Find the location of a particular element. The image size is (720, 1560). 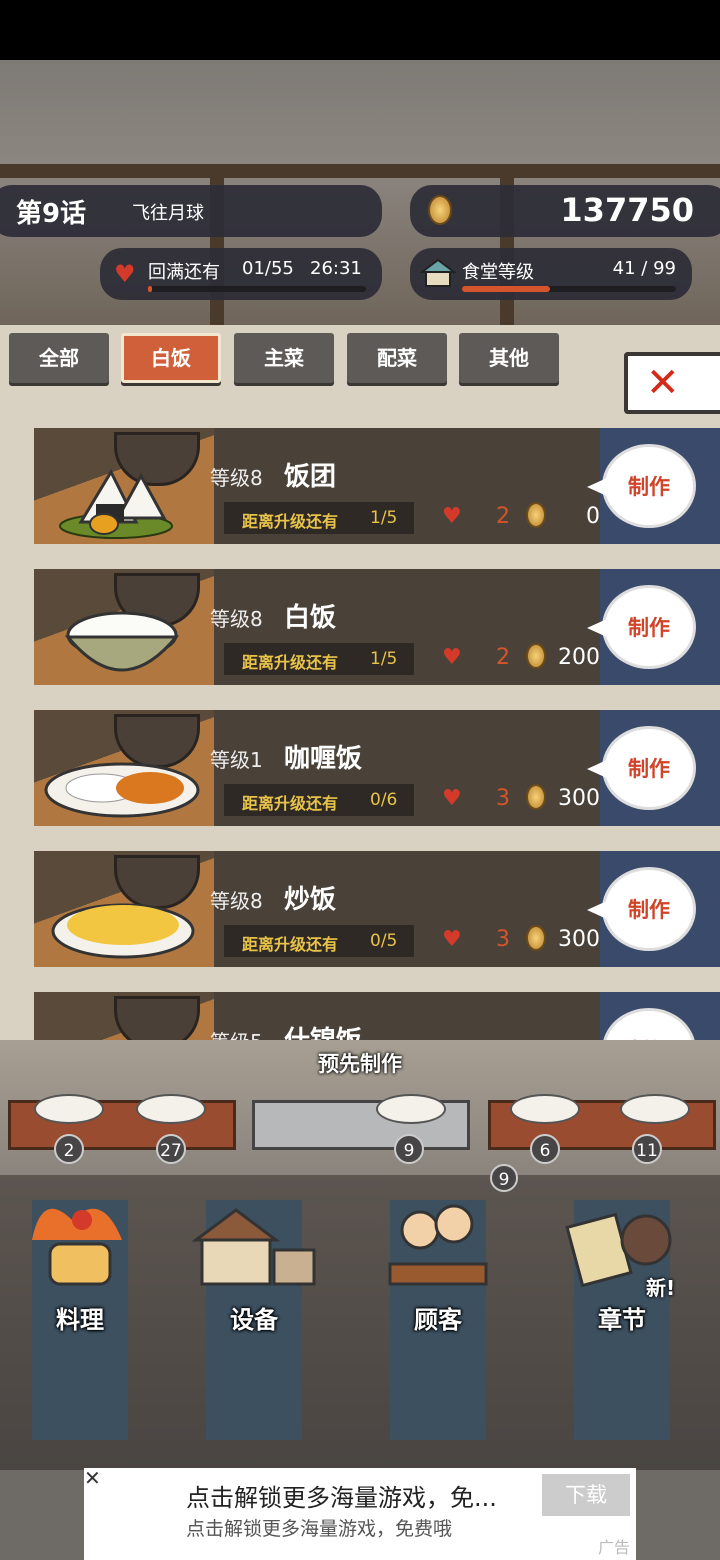

download-button: 下载 is located at coordinates (586, 1495).